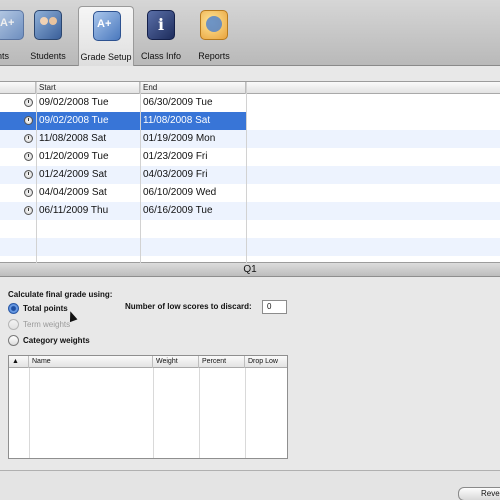 This screenshot has width=500, height=500. Describe the element at coordinates (18, 88) in the screenshot. I see `column-header-blank` at that location.